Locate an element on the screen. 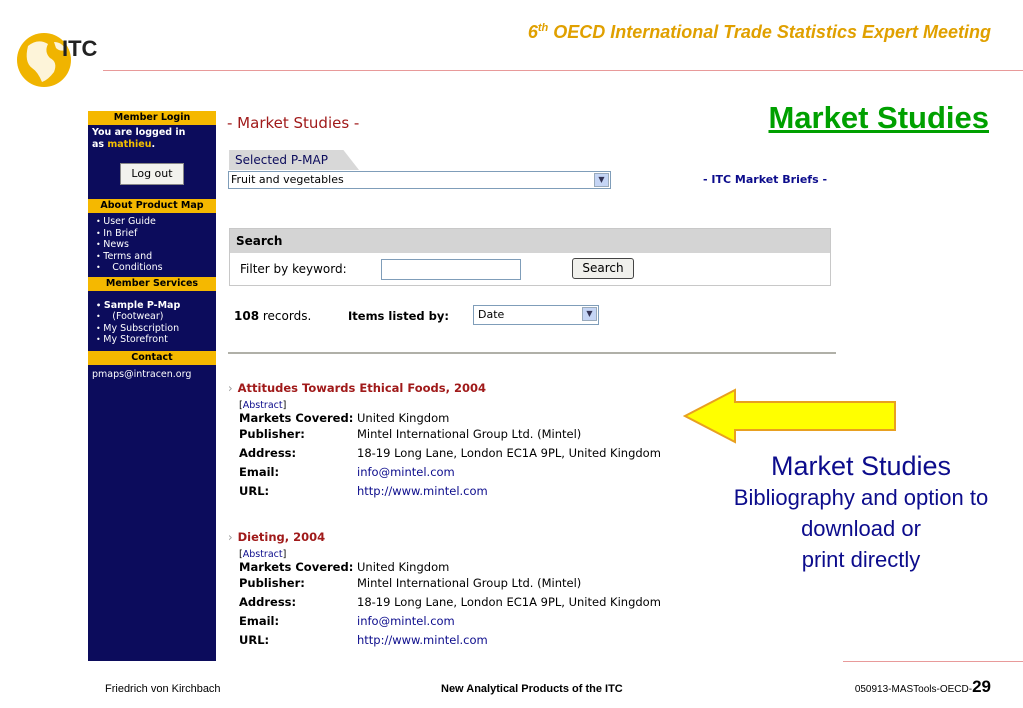 The height and width of the screenshot is (708, 1023). search-button: Search is located at coordinates (603, 268).